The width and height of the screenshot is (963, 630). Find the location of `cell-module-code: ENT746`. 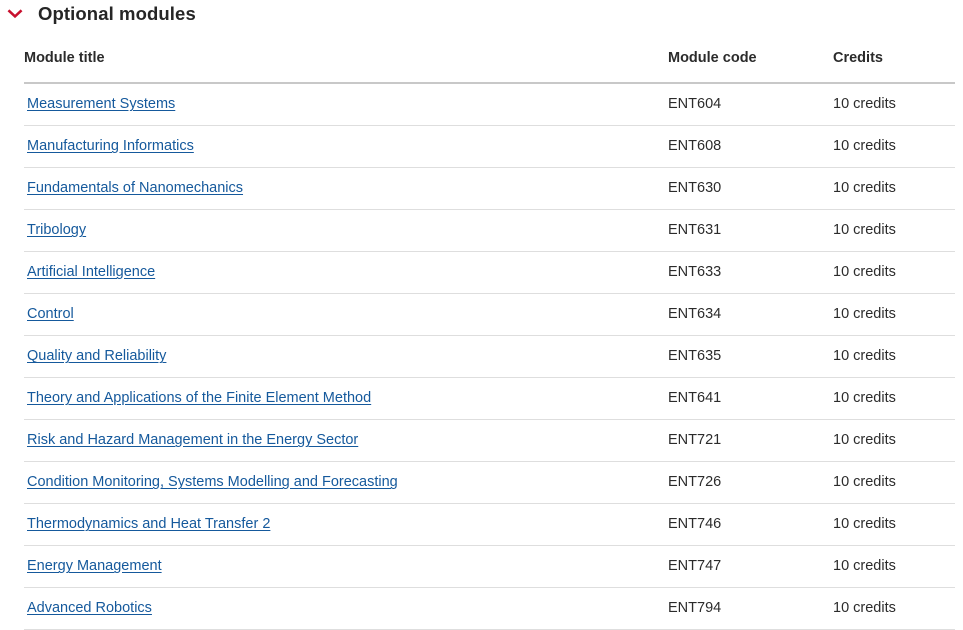

cell-module-code: ENT746 is located at coordinates (750, 525).